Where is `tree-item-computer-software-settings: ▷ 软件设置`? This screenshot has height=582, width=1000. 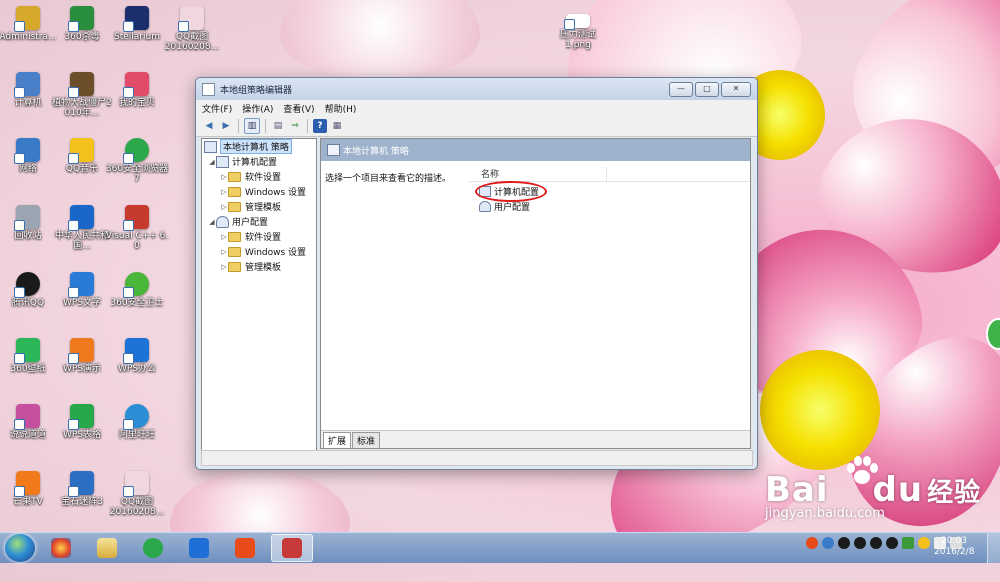
tree-item-computer-software-settings: ▷ 软件设置 is located at coordinates (259, 176).